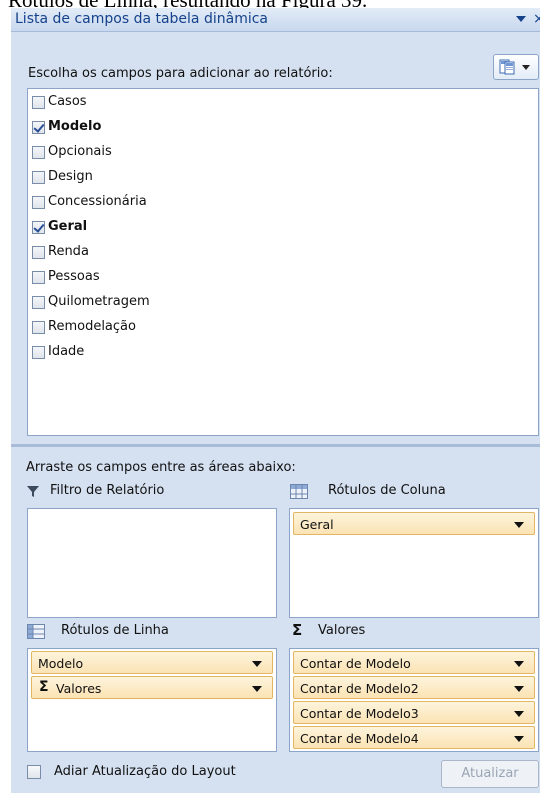 The width and height of the screenshot is (540, 793). What do you see at coordinates (152, 563) in the screenshot?
I see `report-filter-area` at bounding box center [152, 563].